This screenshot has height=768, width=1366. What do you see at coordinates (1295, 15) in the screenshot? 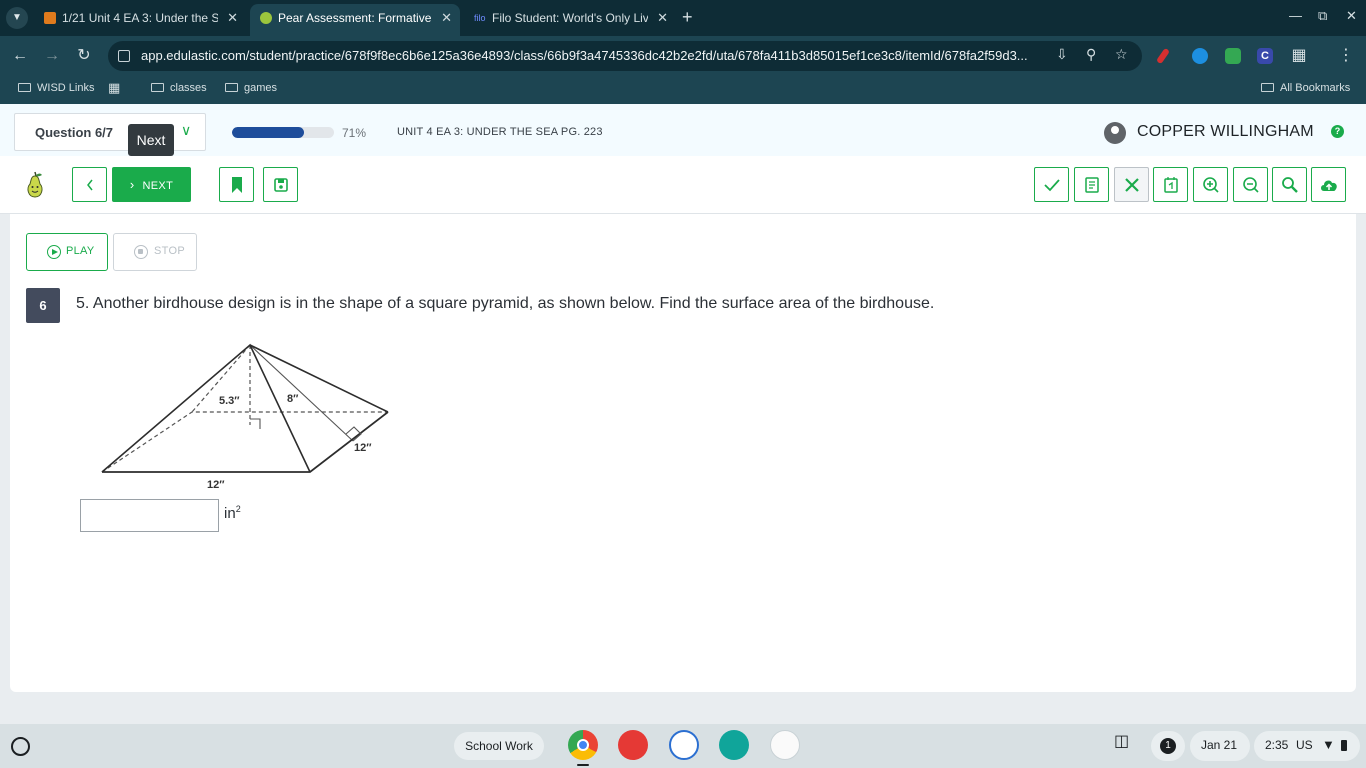
I see `minimize-icon: —` at bounding box center [1295, 15].